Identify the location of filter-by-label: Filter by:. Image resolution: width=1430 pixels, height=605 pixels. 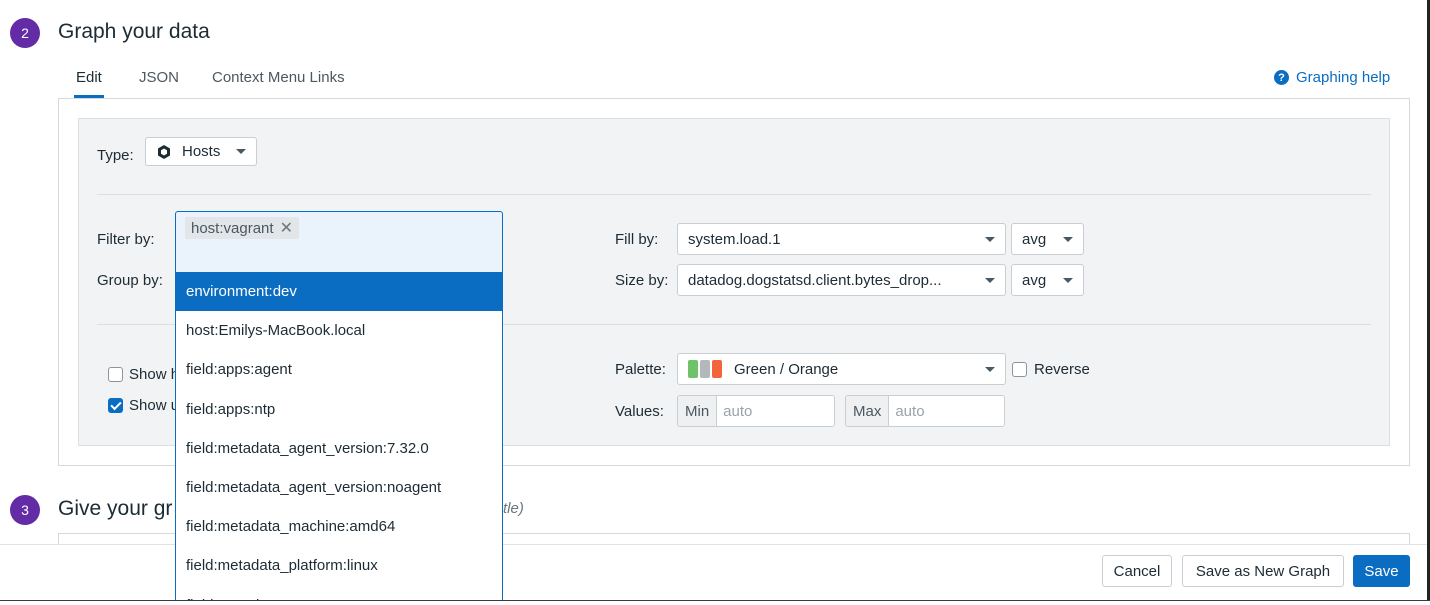
(126, 239).